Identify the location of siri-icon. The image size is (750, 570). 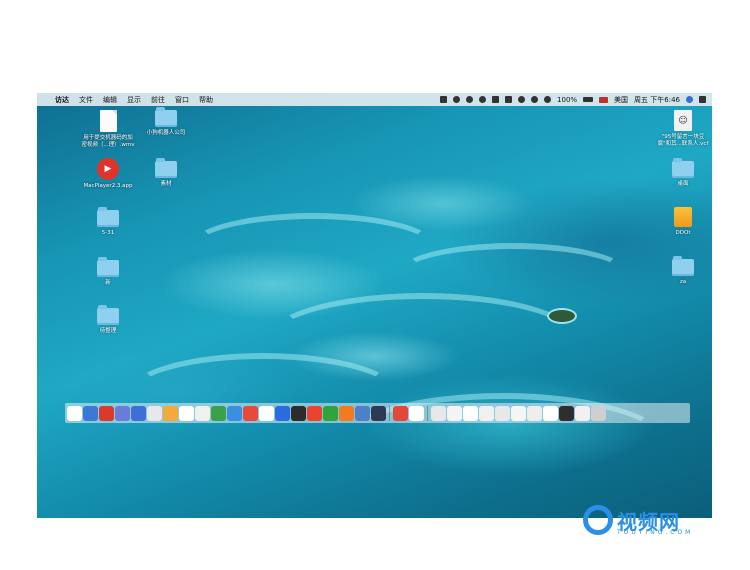
(689, 99).